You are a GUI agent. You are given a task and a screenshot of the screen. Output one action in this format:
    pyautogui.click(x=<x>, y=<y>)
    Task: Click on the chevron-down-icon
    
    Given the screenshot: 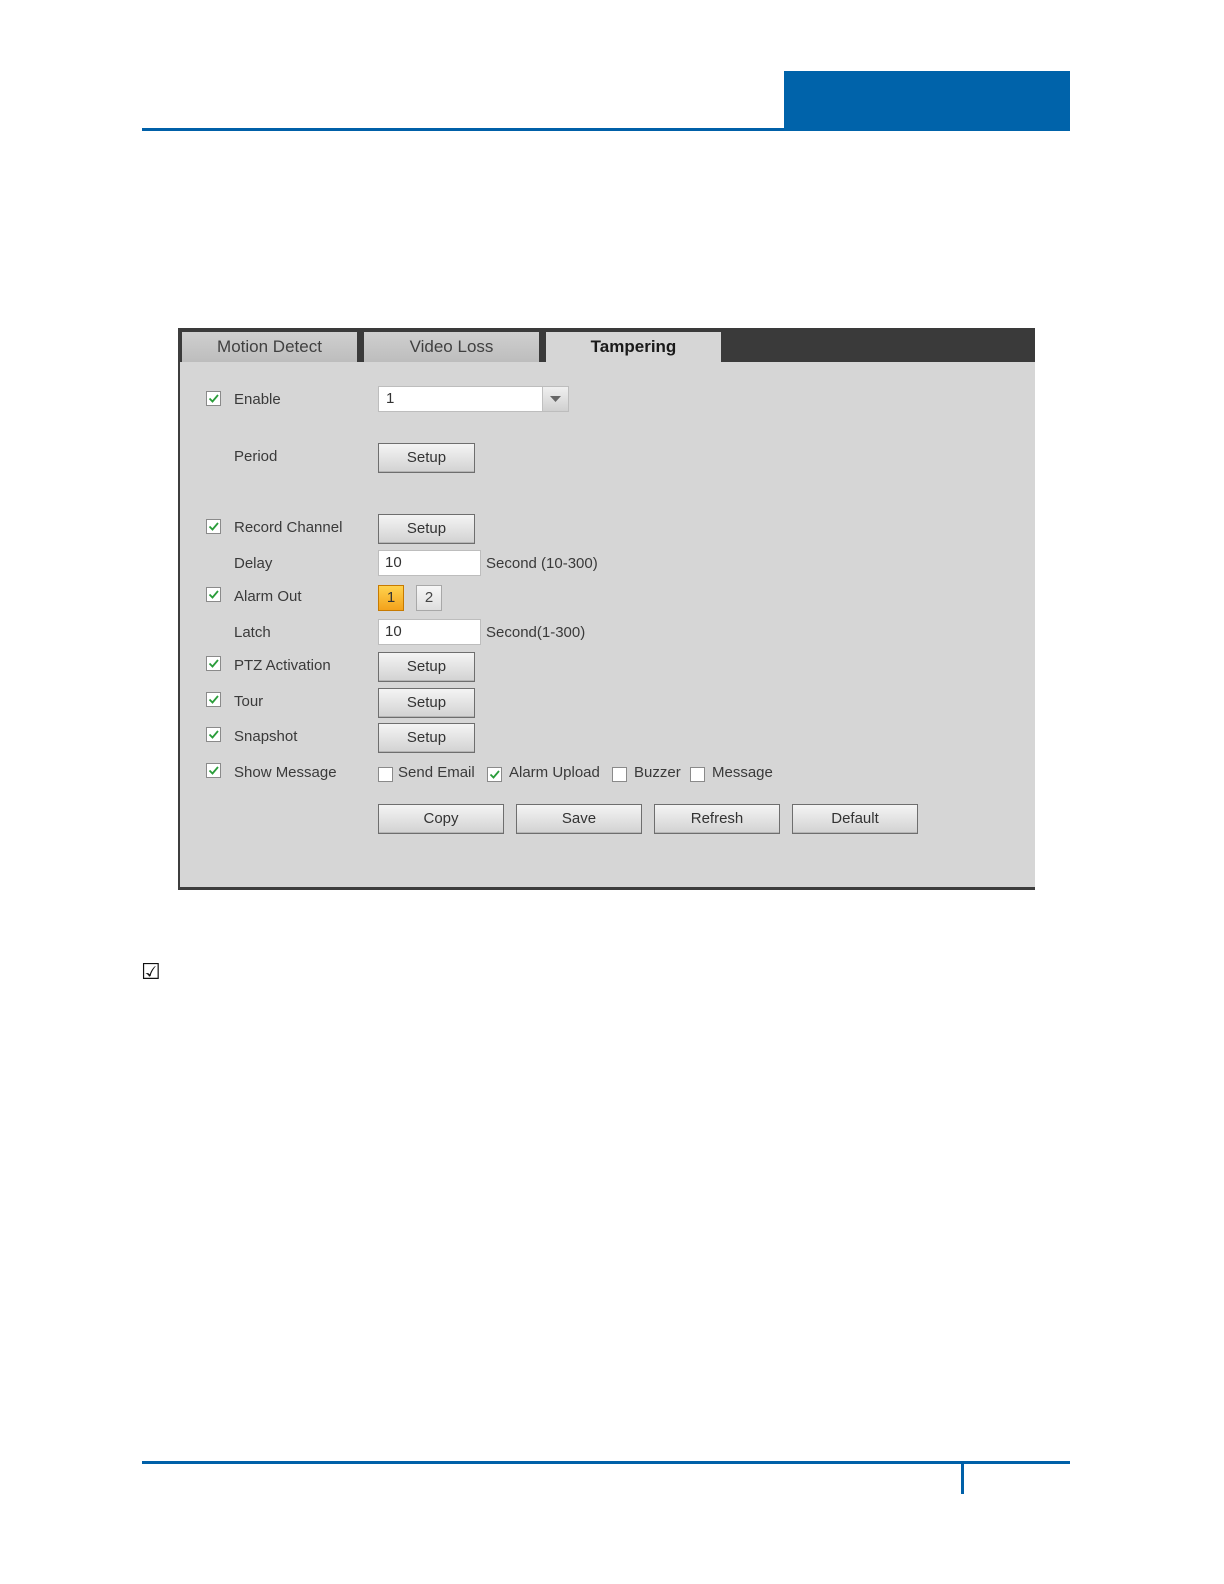 What is the action you would take?
    pyautogui.click(x=555, y=399)
    